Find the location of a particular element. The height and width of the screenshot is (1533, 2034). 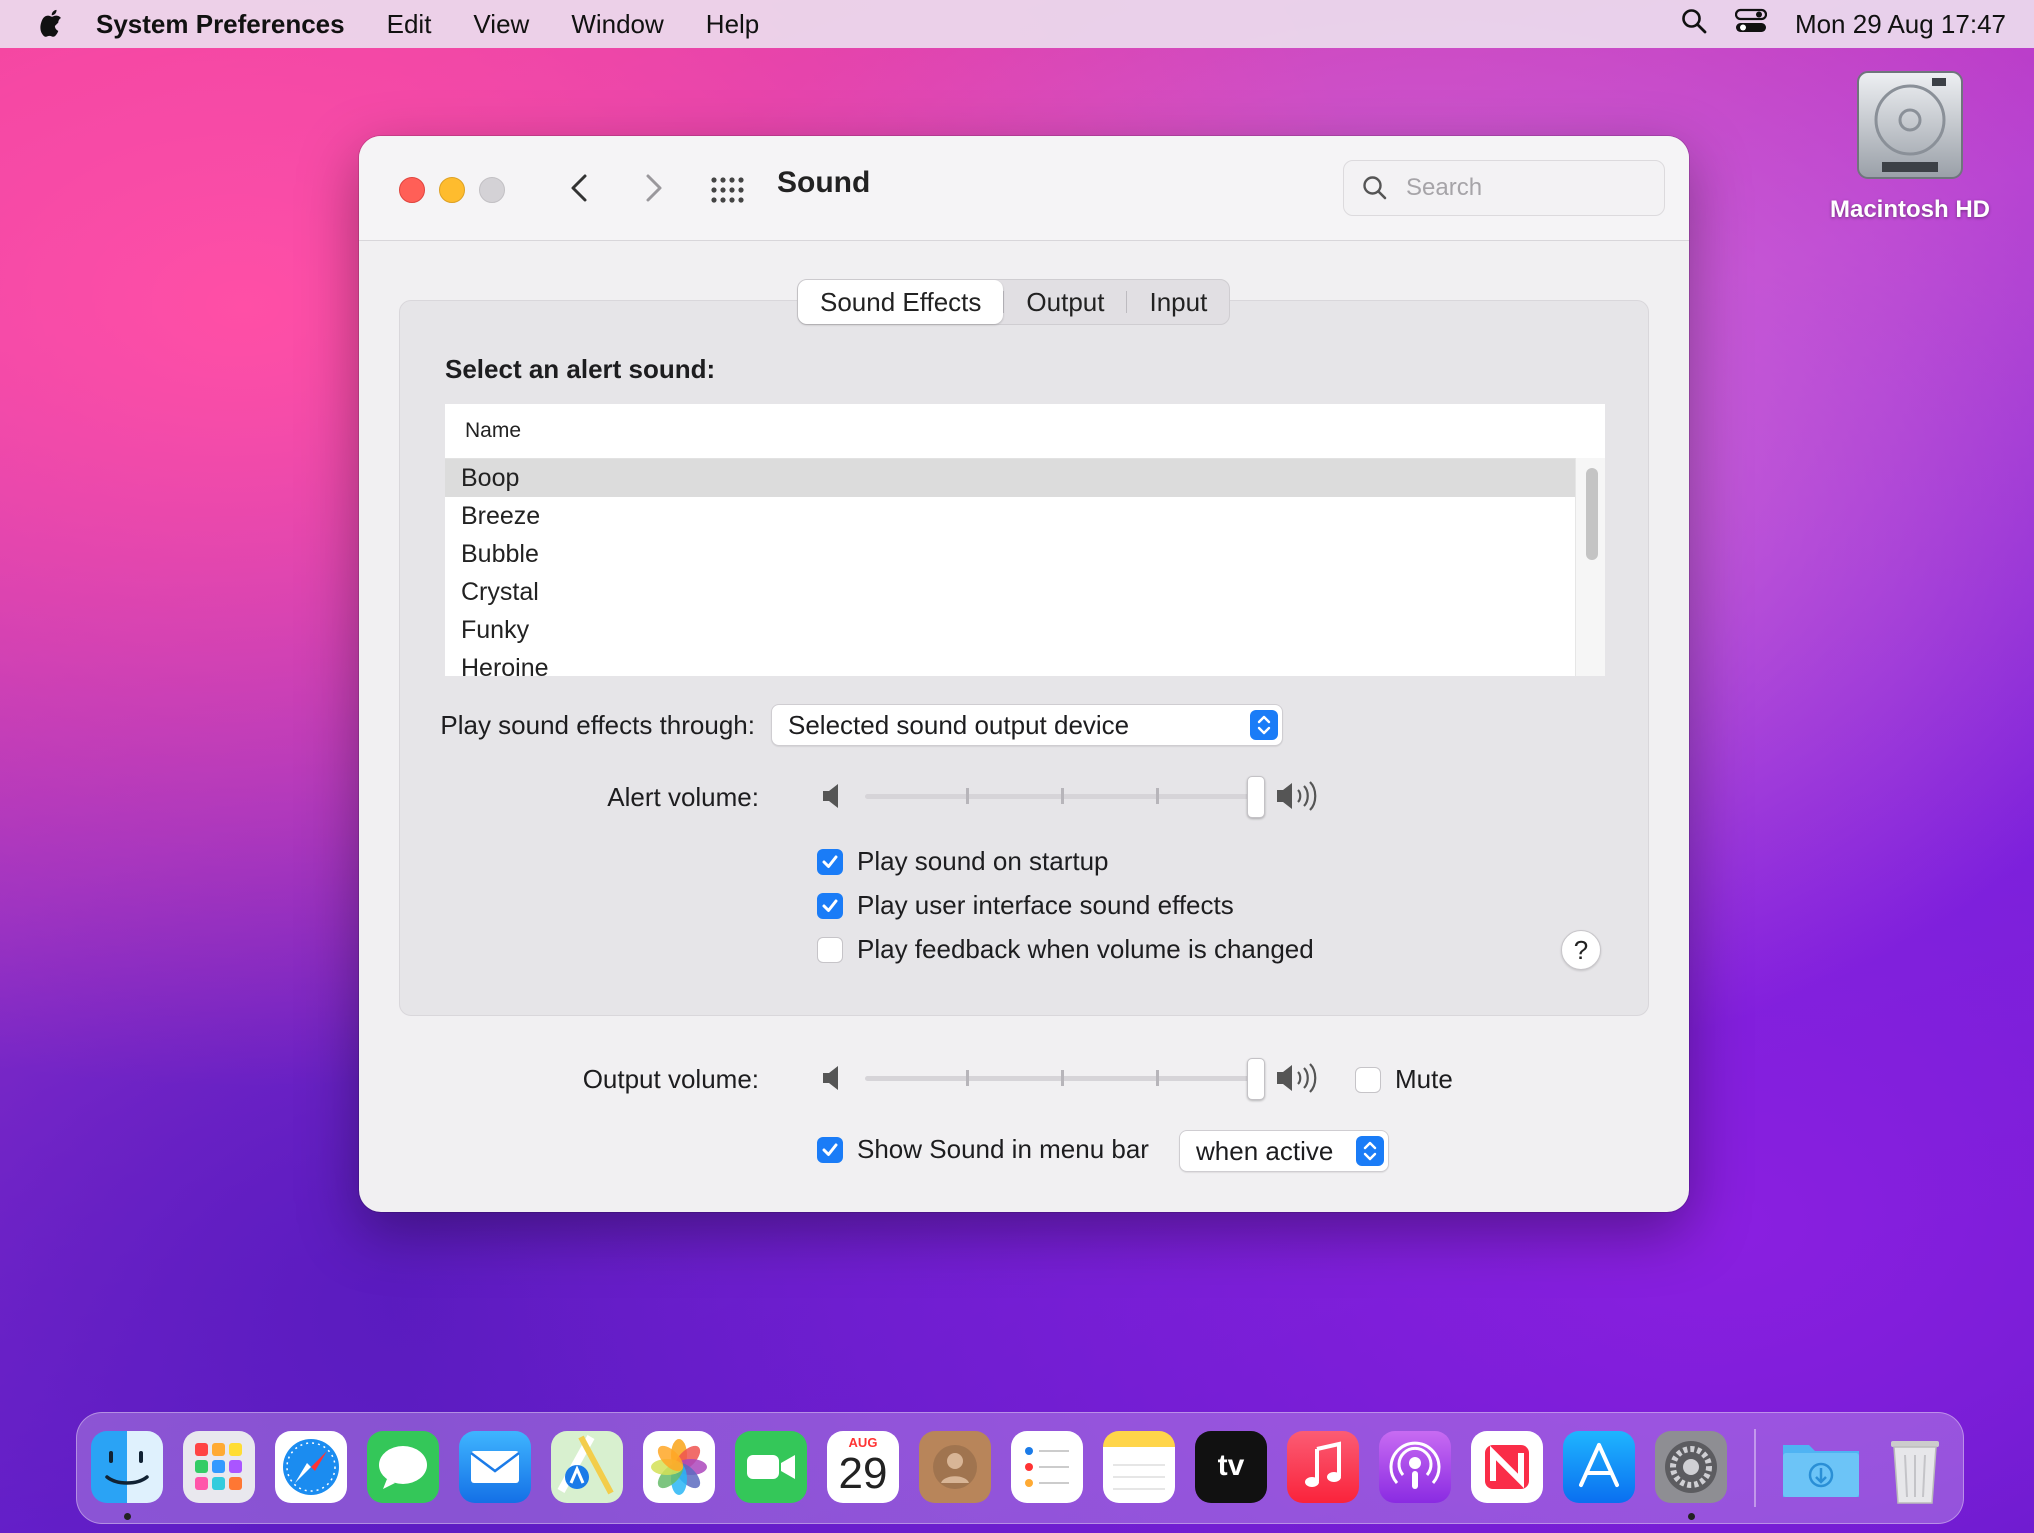

close-button is located at coordinates (412, 190).